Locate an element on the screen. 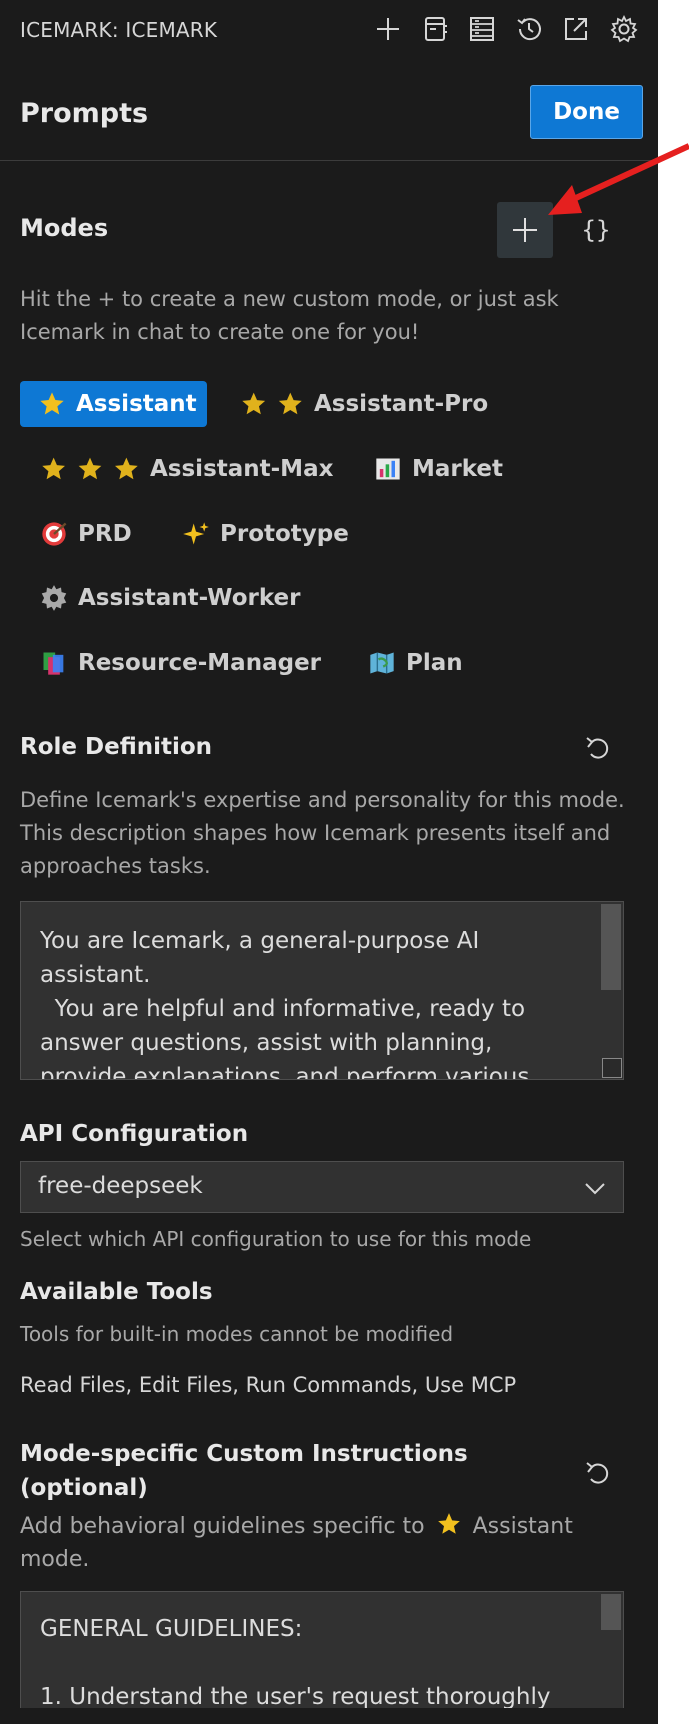  mode-prd: PRD is located at coordinates (82, 534).